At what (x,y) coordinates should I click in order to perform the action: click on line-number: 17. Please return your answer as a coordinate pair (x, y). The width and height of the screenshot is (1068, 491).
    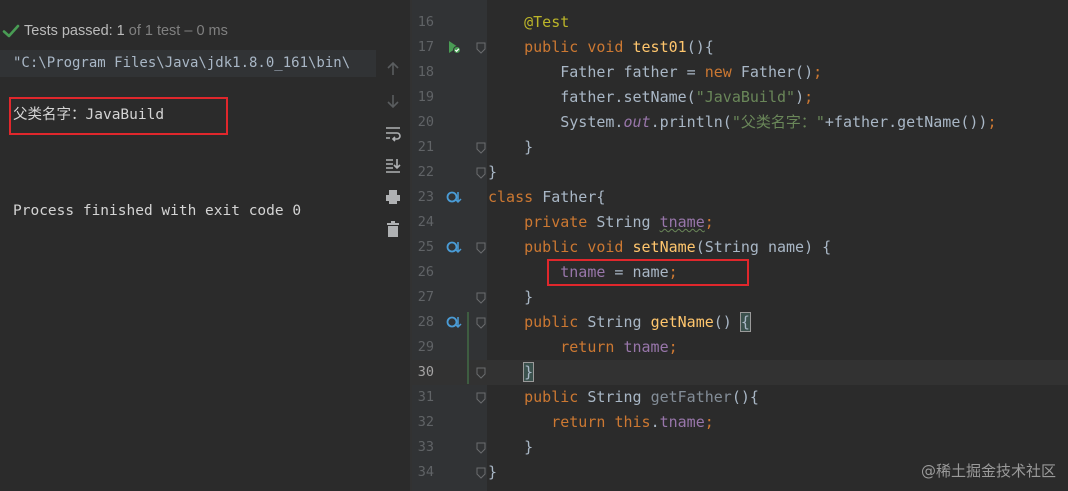
    Looking at the image, I should click on (425, 47).